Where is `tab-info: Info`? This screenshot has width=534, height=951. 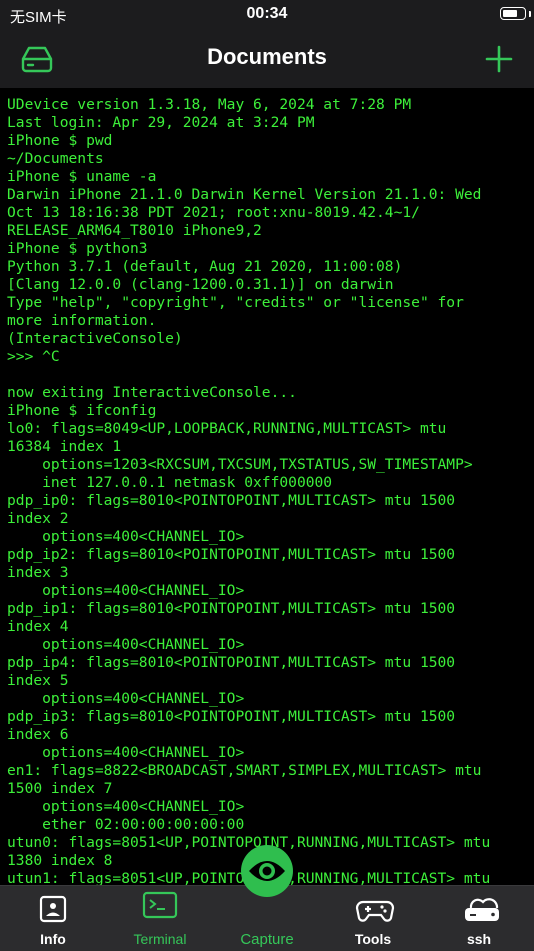 tab-info: Info is located at coordinates (53, 918).